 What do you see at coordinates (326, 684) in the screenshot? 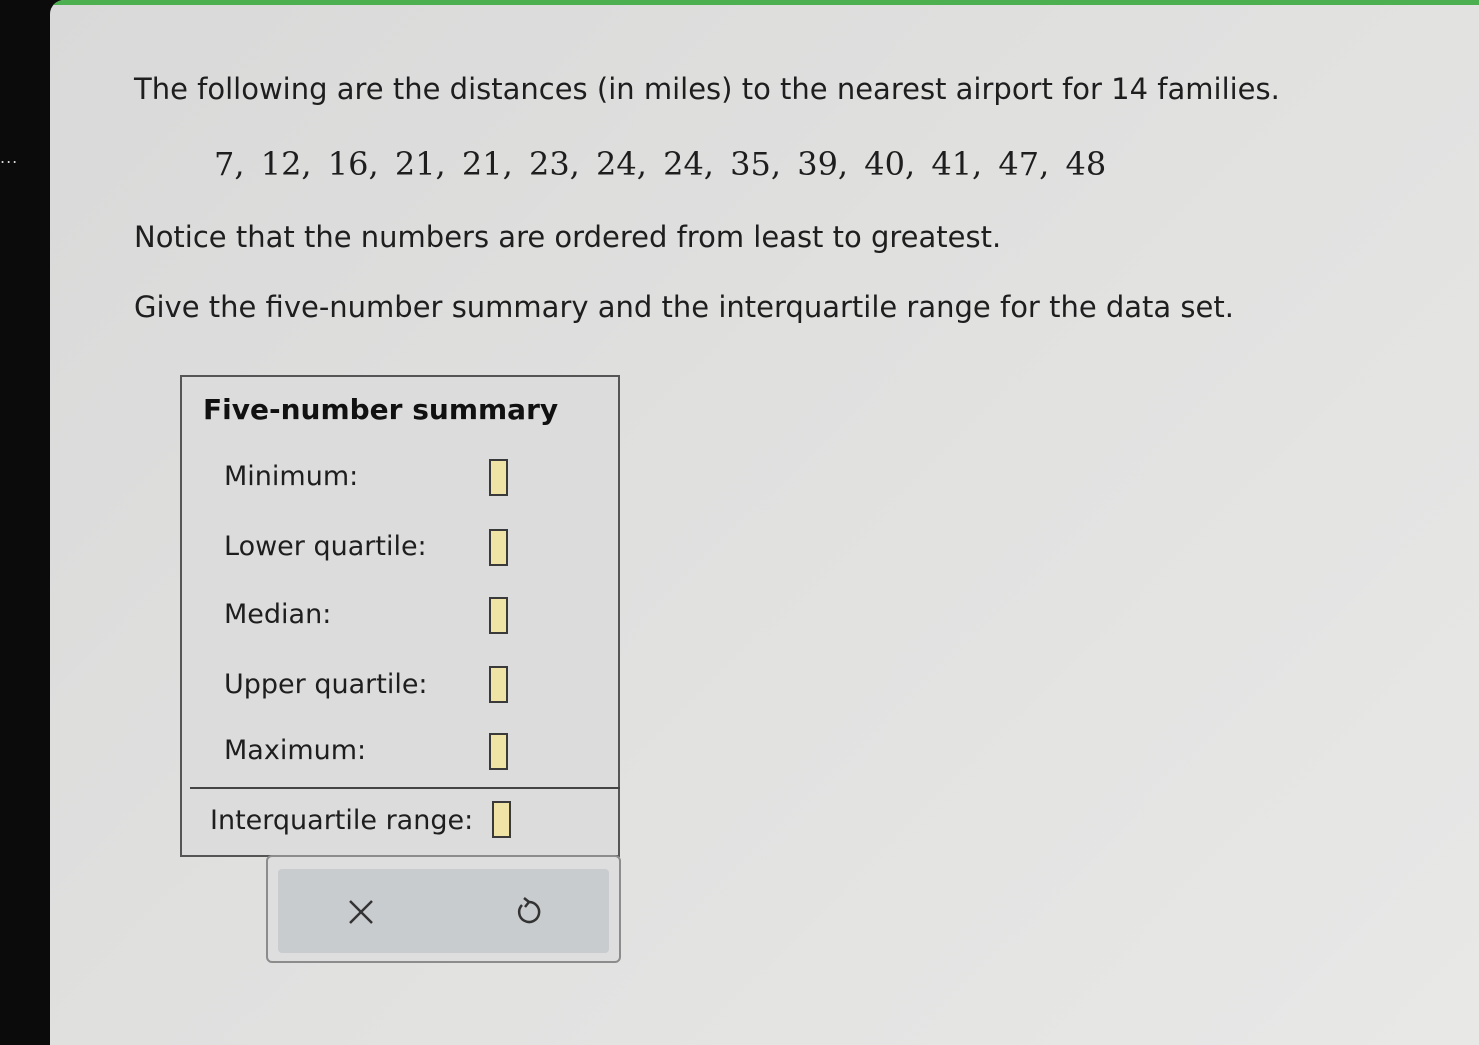
I see `upper-quartile-label: Upper quartile:` at bounding box center [326, 684].